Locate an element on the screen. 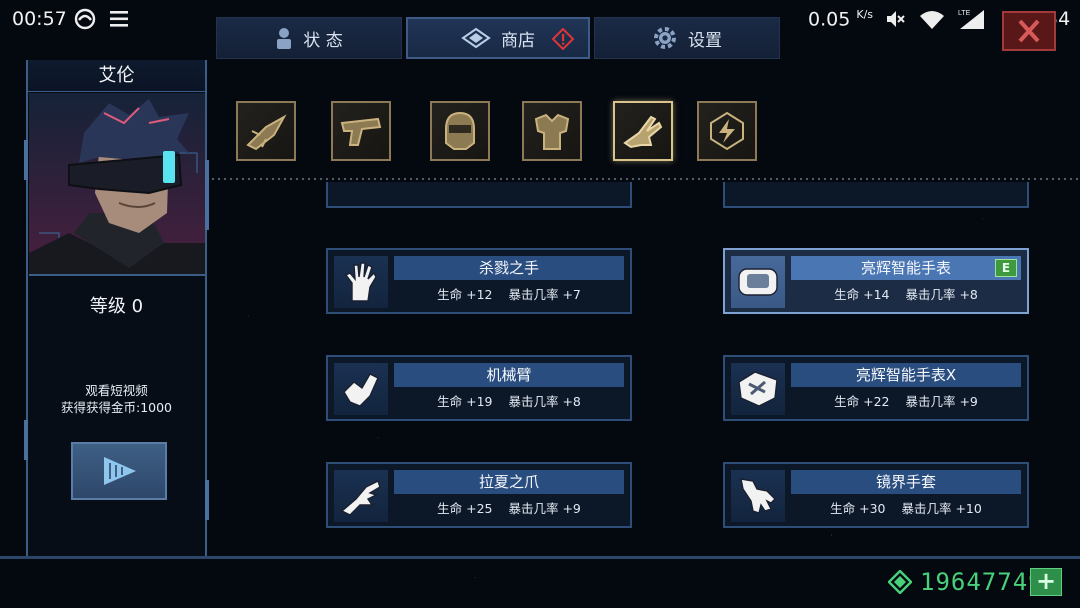  category-blade-weapon is located at coordinates (266, 131).